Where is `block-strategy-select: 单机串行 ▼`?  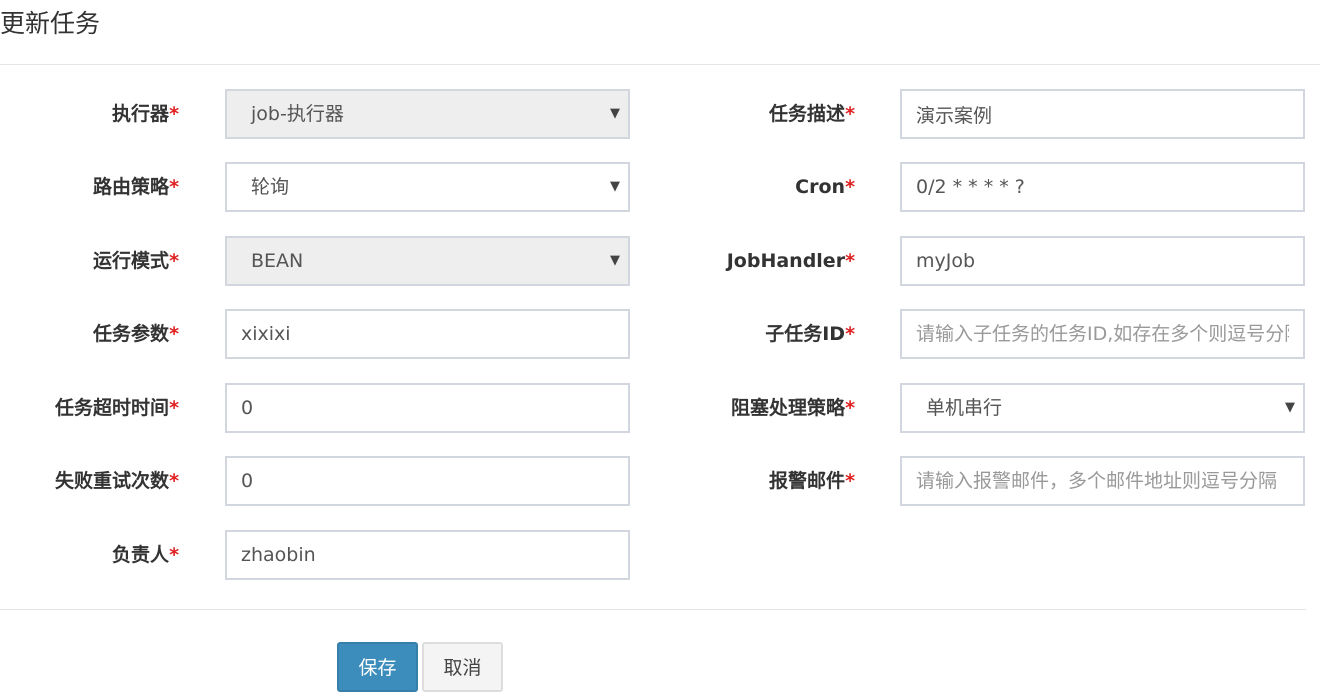
block-strategy-select: 单机串行 ▼ is located at coordinates (1102, 408).